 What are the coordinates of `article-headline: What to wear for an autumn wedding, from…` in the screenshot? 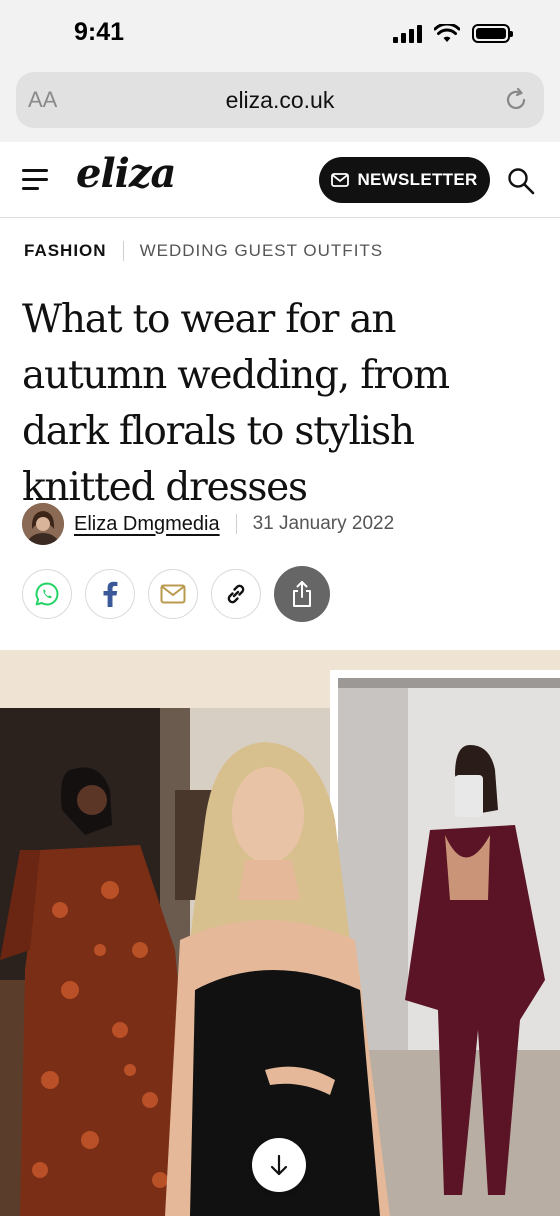 It's located at (236, 403).